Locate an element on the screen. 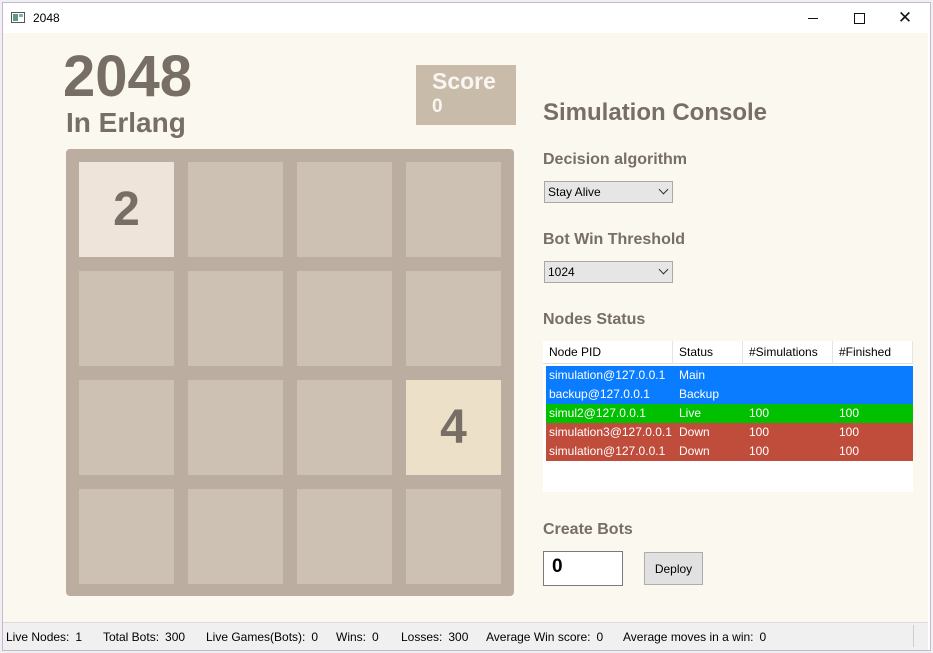 This screenshot has width=933, height=653. table-row: simulation@127.0.0.1 Main is located at coordinates (729, 375).